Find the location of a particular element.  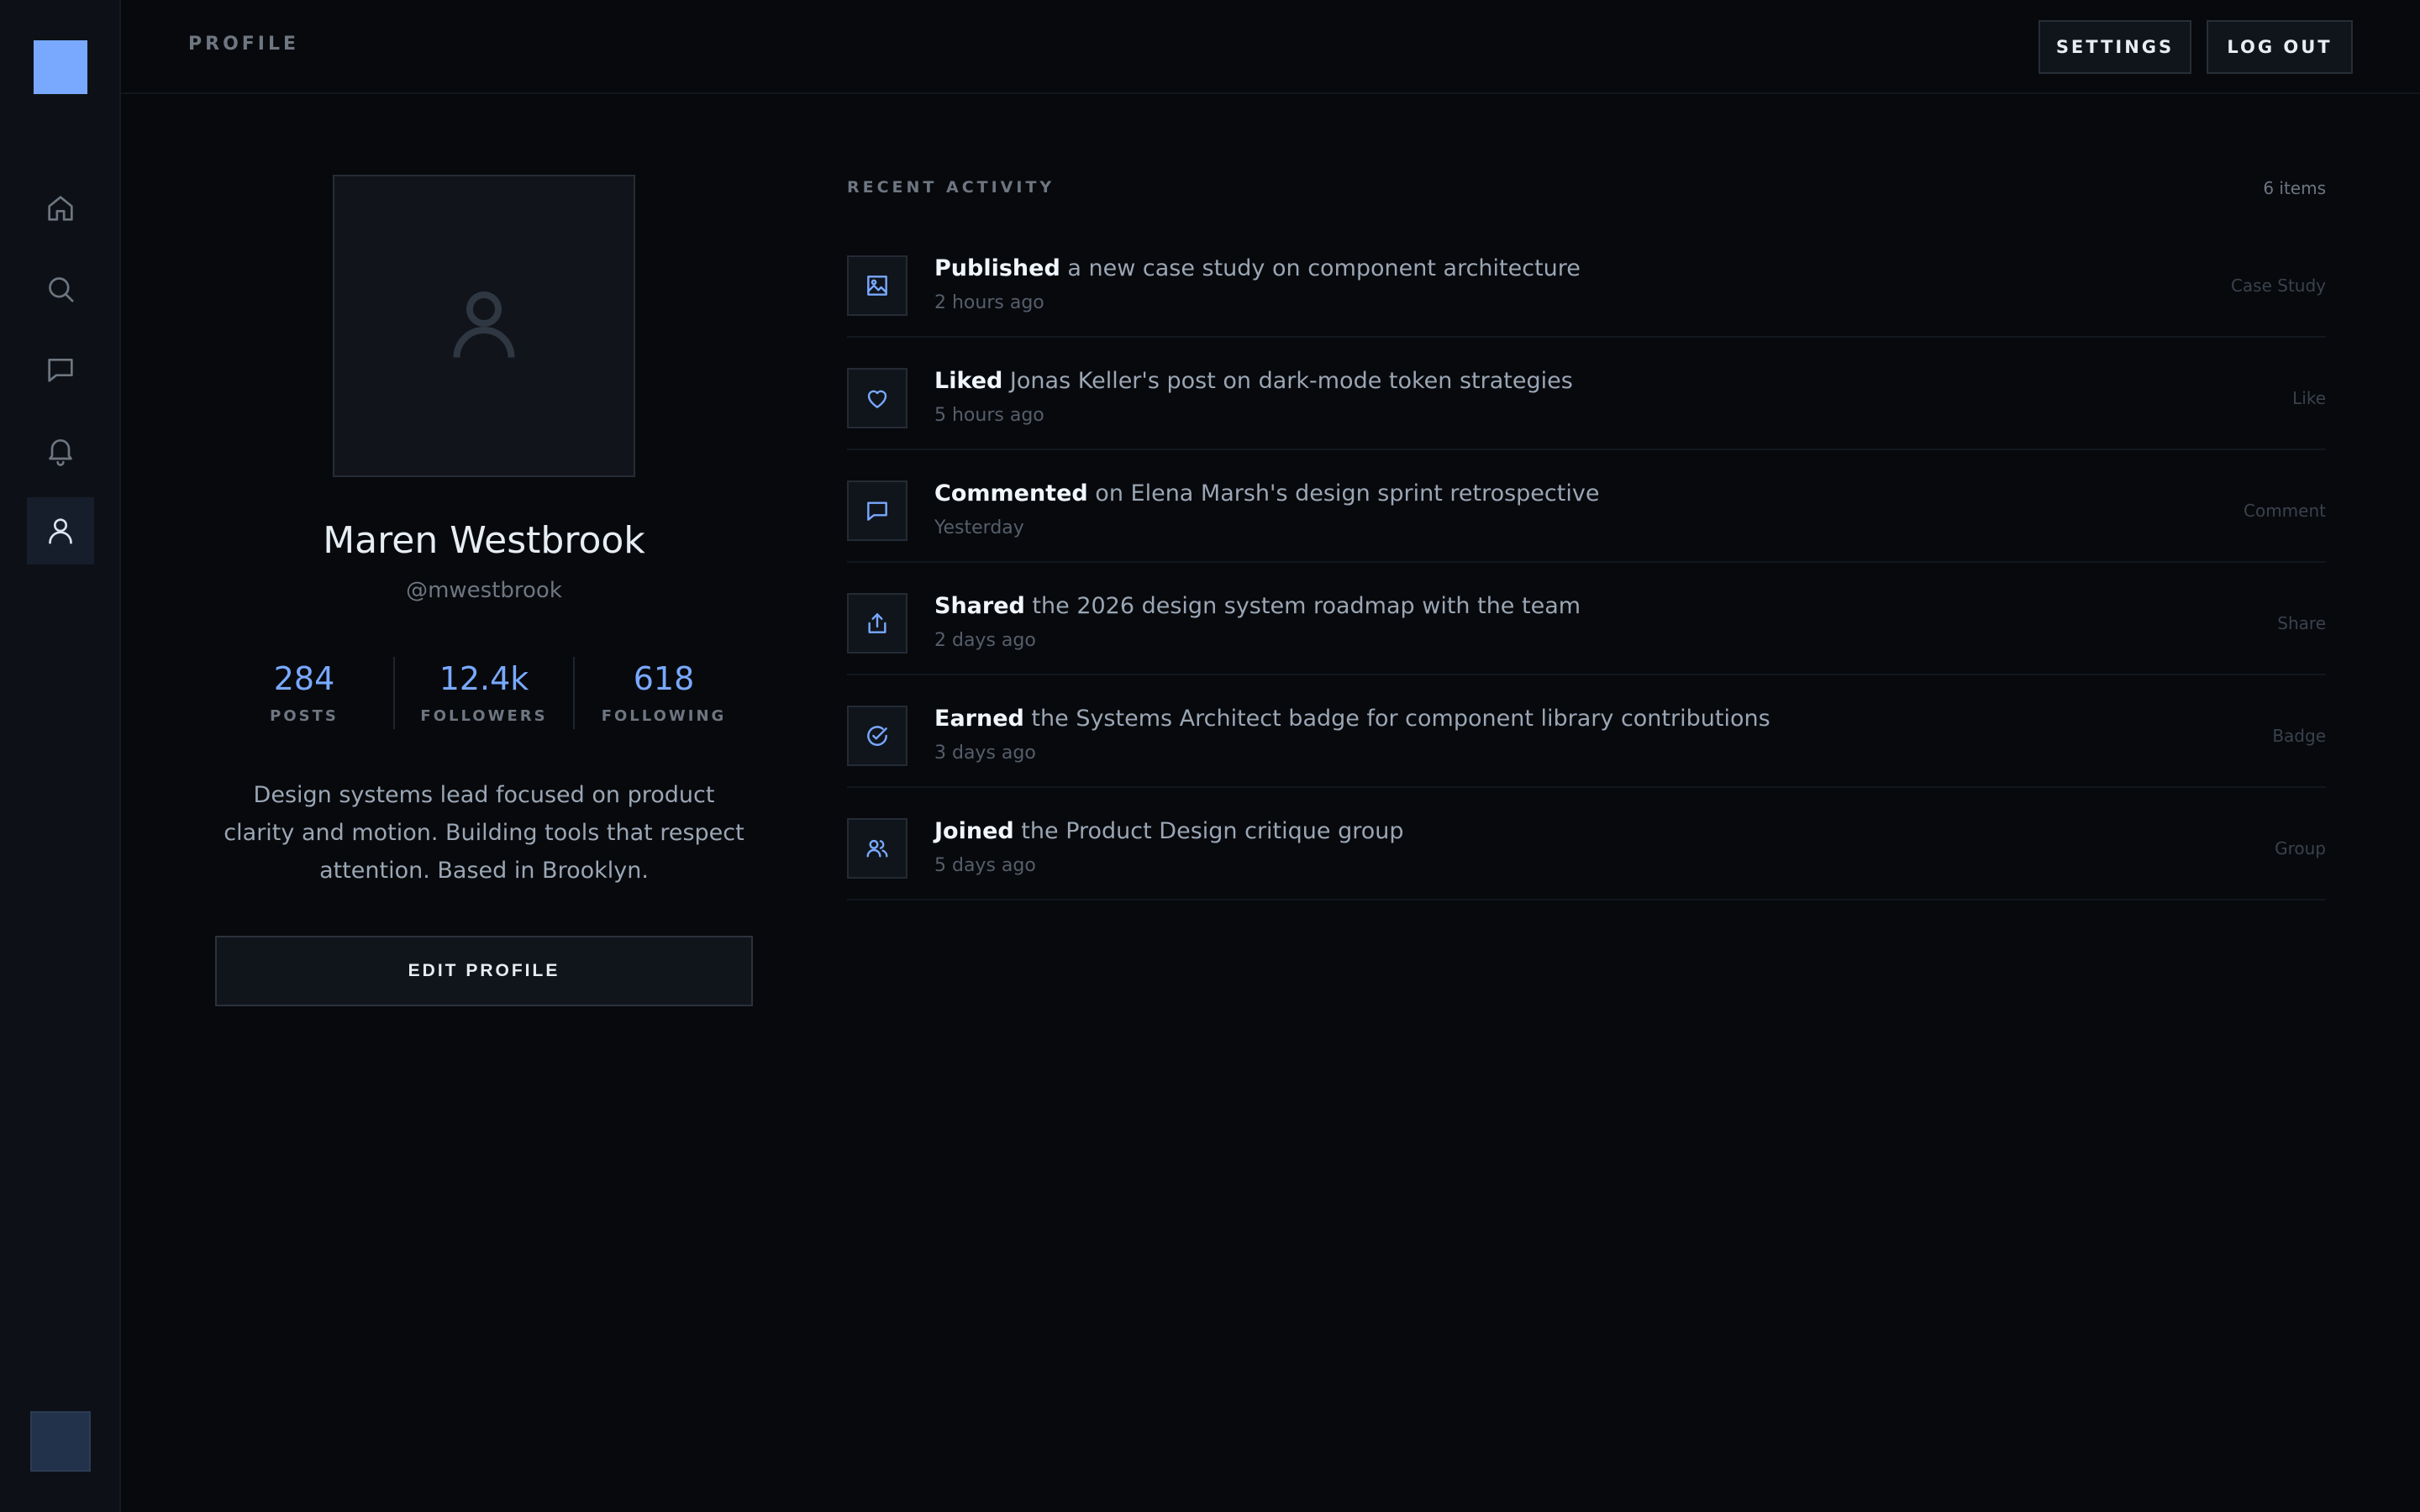

sidebar-item-messages is located at coordinates (60, 369).